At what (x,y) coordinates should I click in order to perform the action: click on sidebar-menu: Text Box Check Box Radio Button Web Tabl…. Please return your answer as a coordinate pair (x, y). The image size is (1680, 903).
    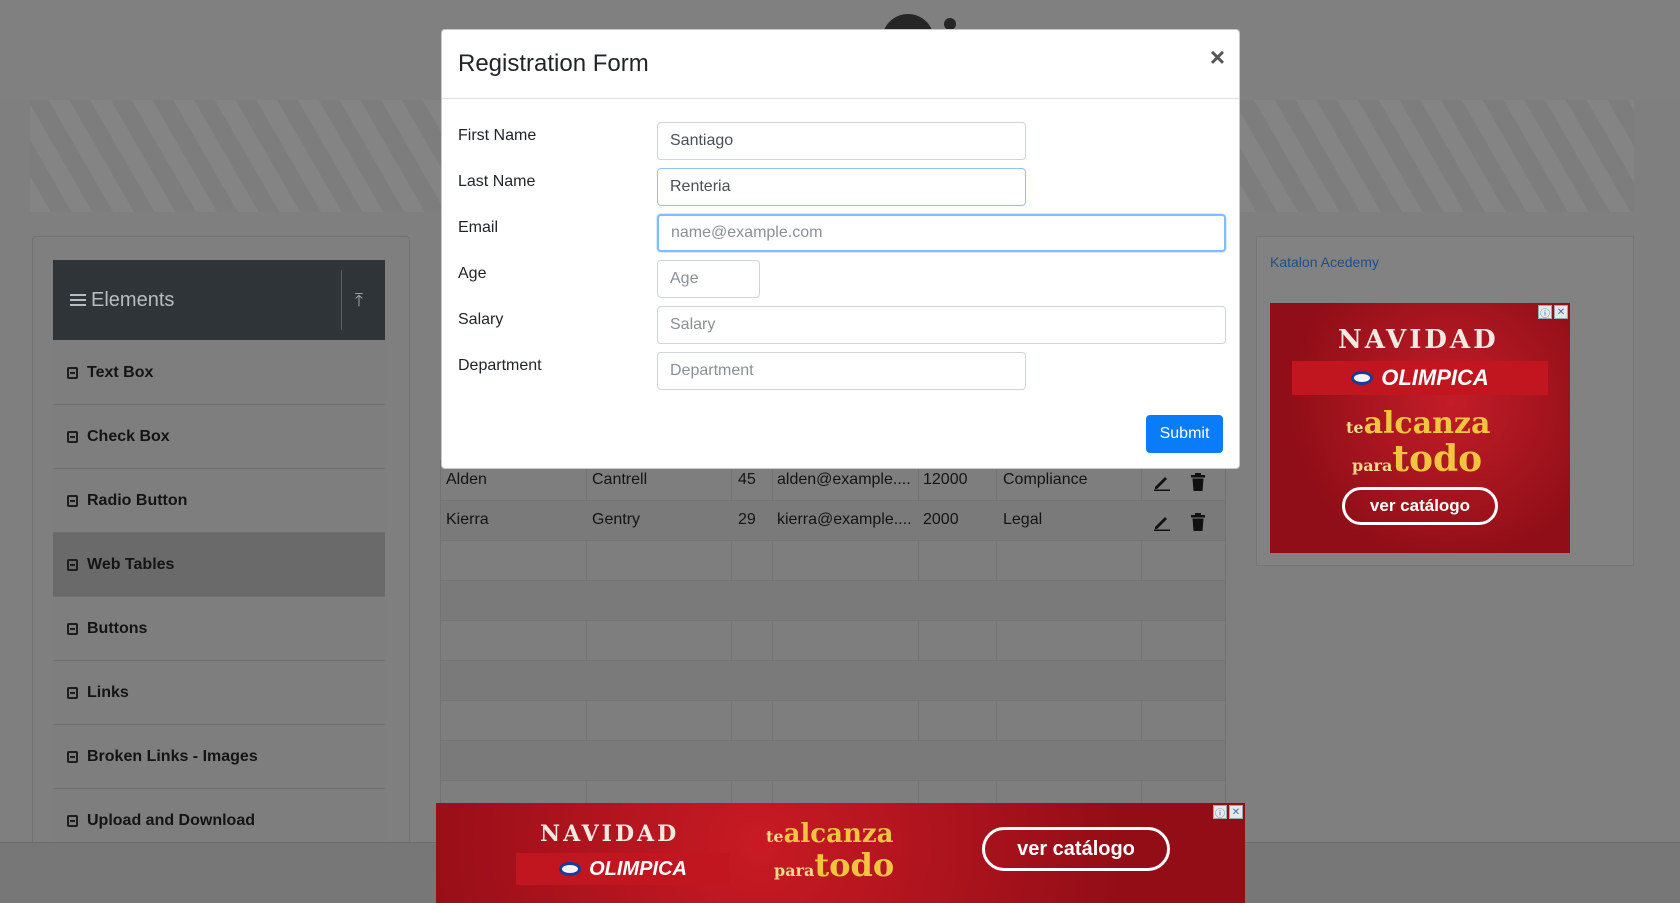
    Looking at the image, I should click on (219, 597).